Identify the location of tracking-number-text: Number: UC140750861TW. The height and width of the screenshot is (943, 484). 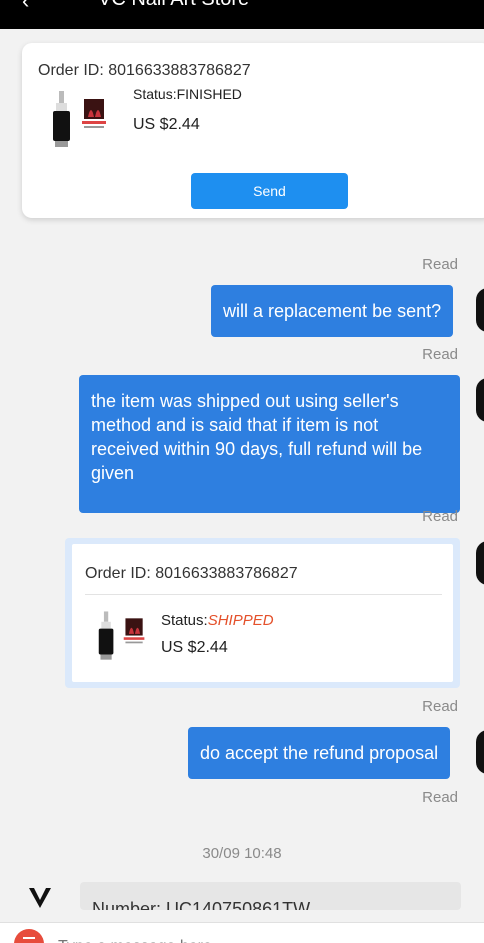
(201, 904).